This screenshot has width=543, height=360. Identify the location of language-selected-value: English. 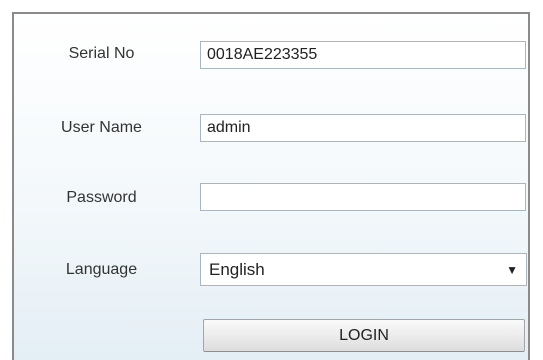
(237, 269).